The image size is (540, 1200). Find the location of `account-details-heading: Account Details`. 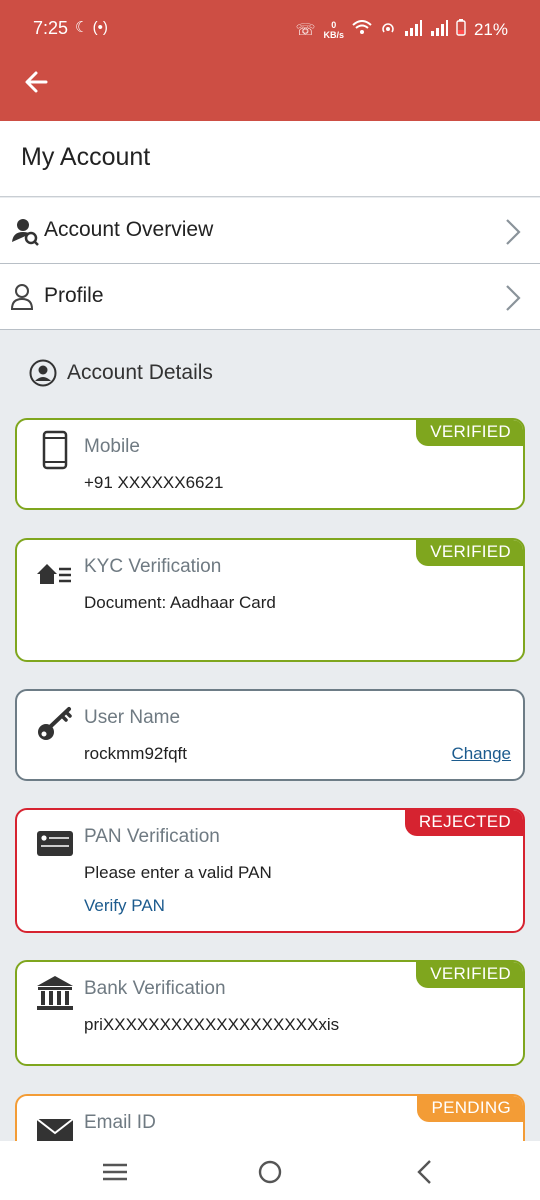

account-details-heading: Account Details is located at coordinates (121, 373).